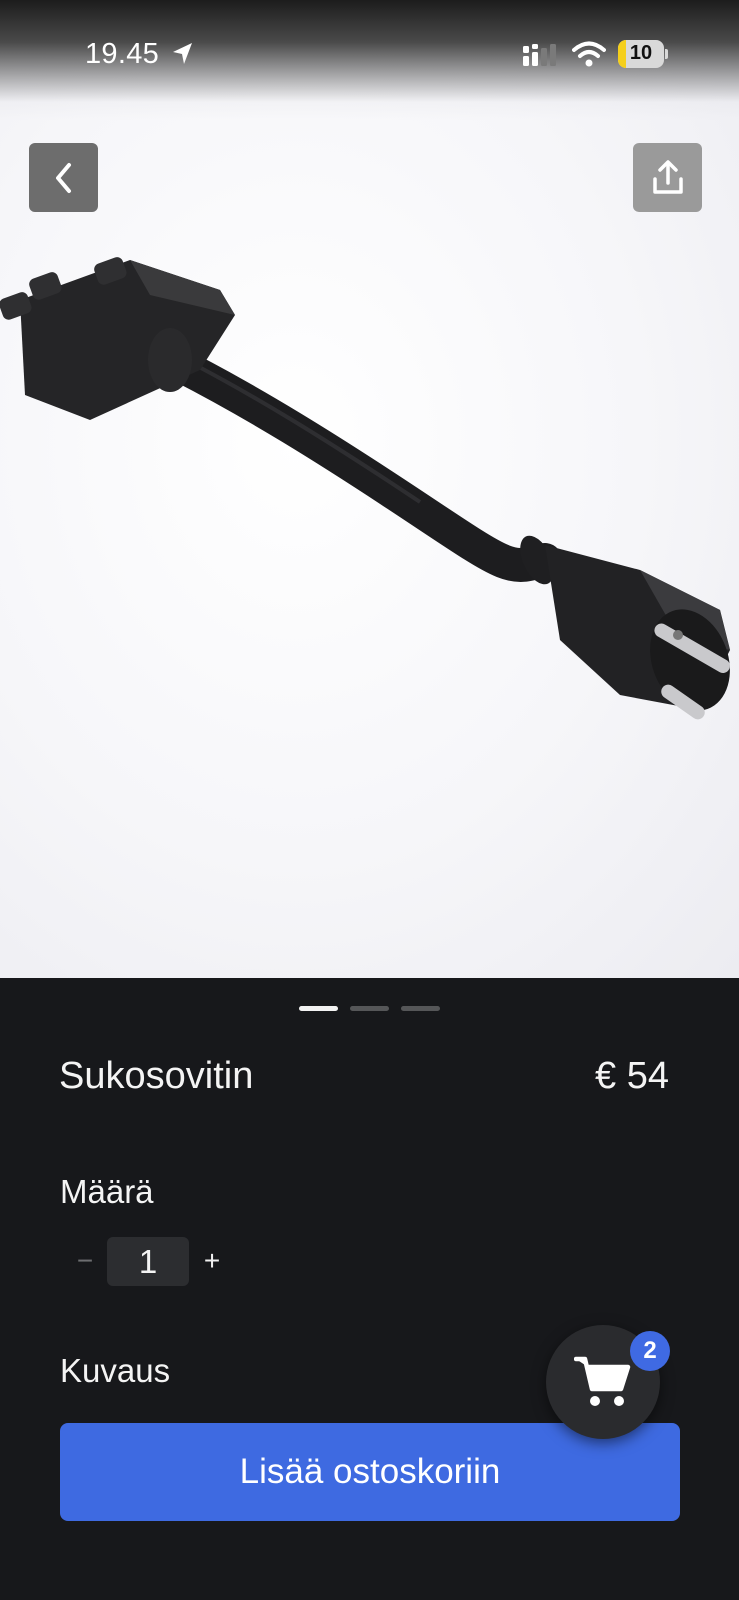 This screenshot has height=1600, width=739. What do you see at coordinates (589, 54) in the screenshot?
I see `wifi-icon` at bounding box center [589, 54].